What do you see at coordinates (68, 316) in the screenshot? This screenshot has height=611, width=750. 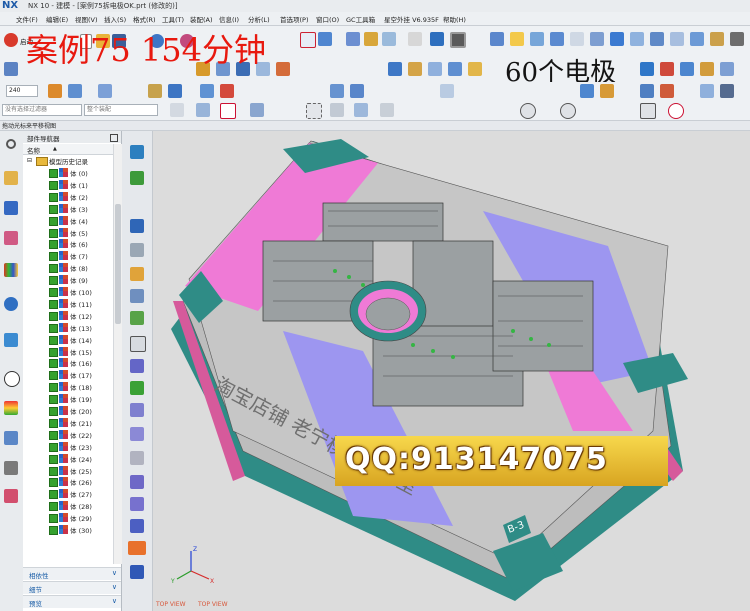 I see `tree-row-body: 体 (12)` at bounding box center [68, 316].